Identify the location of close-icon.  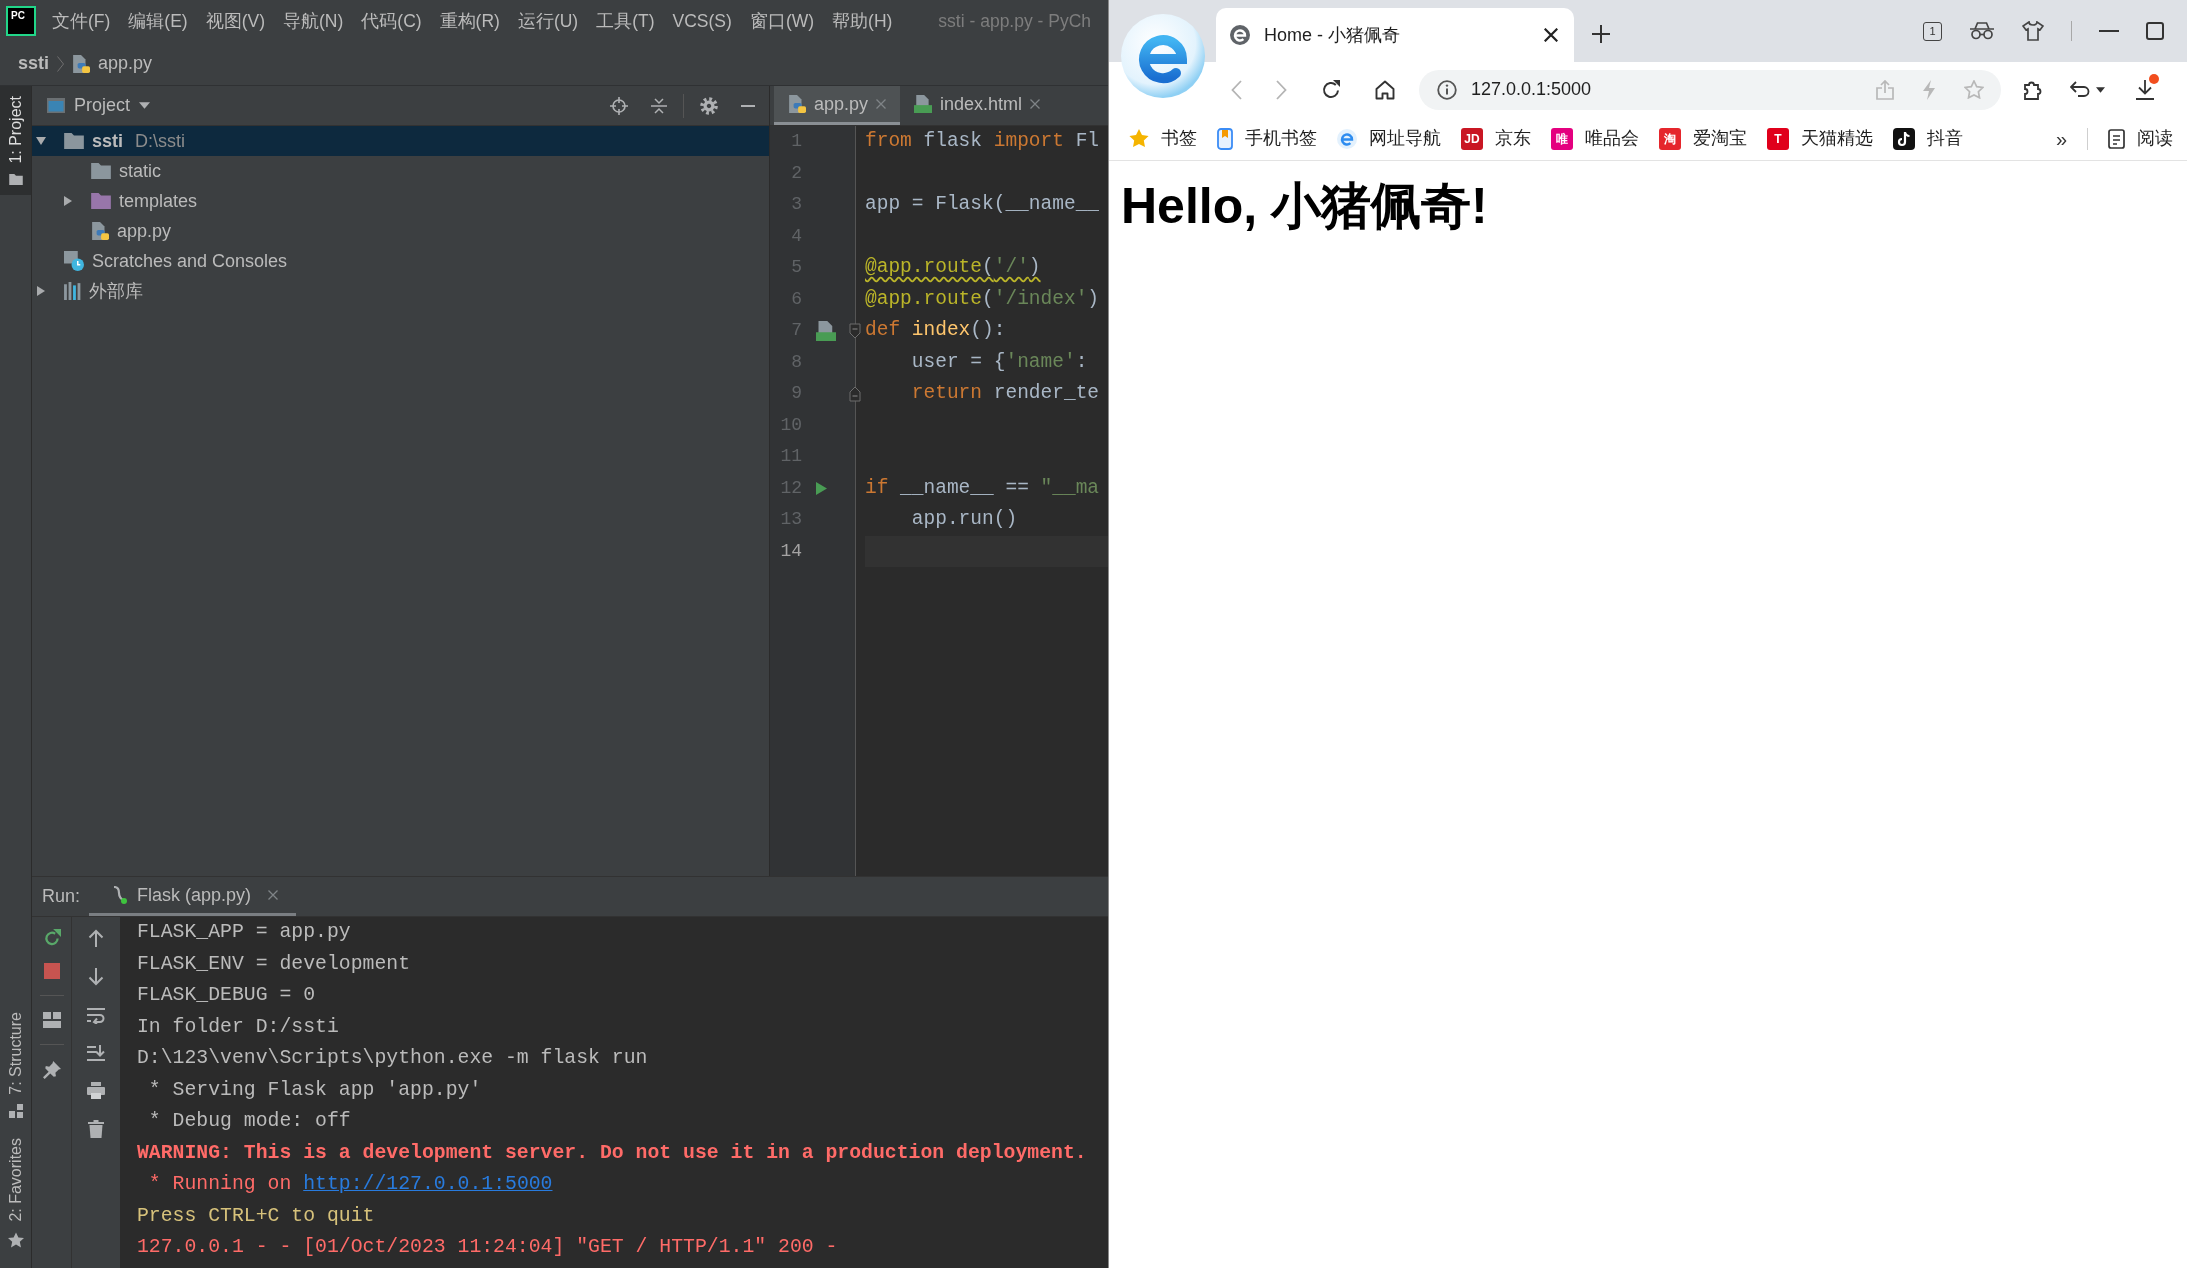
(1551, 35).